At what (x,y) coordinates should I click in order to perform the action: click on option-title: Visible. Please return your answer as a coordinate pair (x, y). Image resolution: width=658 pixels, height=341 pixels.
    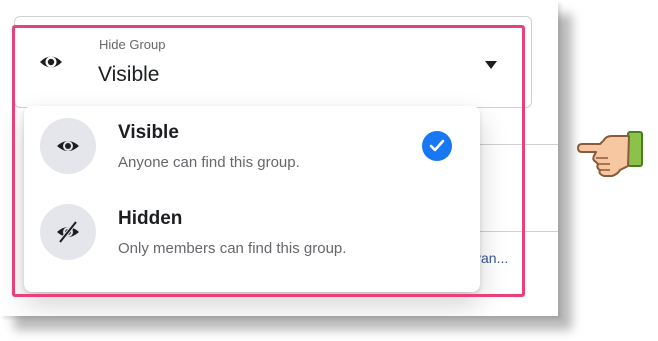
    Looking at the image, I should click on (148, 132).